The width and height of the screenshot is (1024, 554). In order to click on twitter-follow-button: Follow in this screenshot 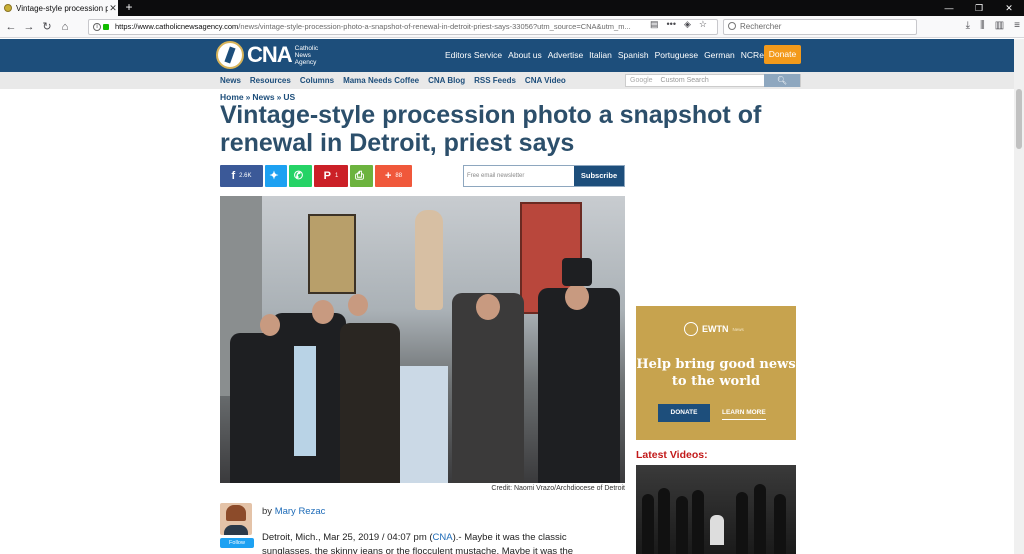, I will do `click(237, 543)`.